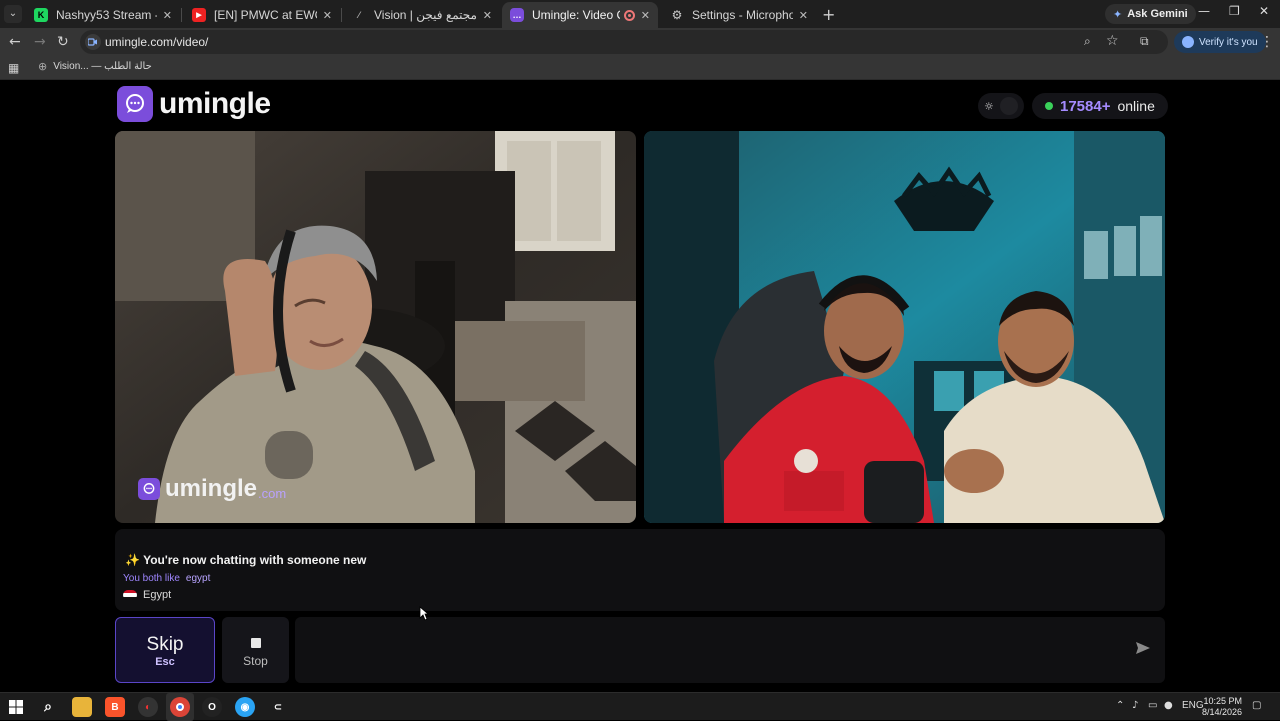  Describe the element at coordinates (245, 707) in the screenshot. I see `app-icon: ◉` at that location.